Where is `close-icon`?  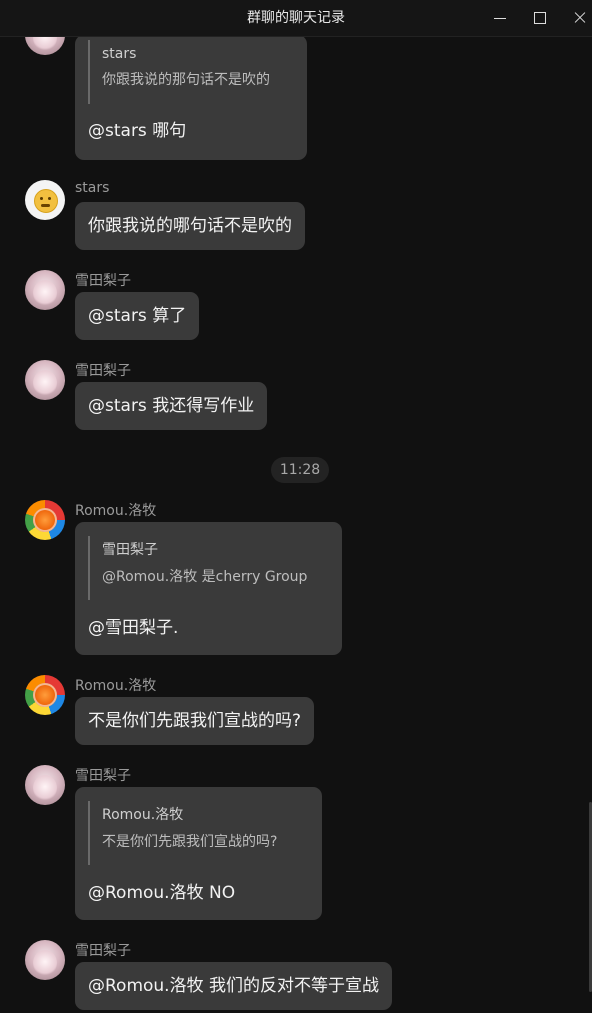 close-icon is located at coordinates (580, 18).